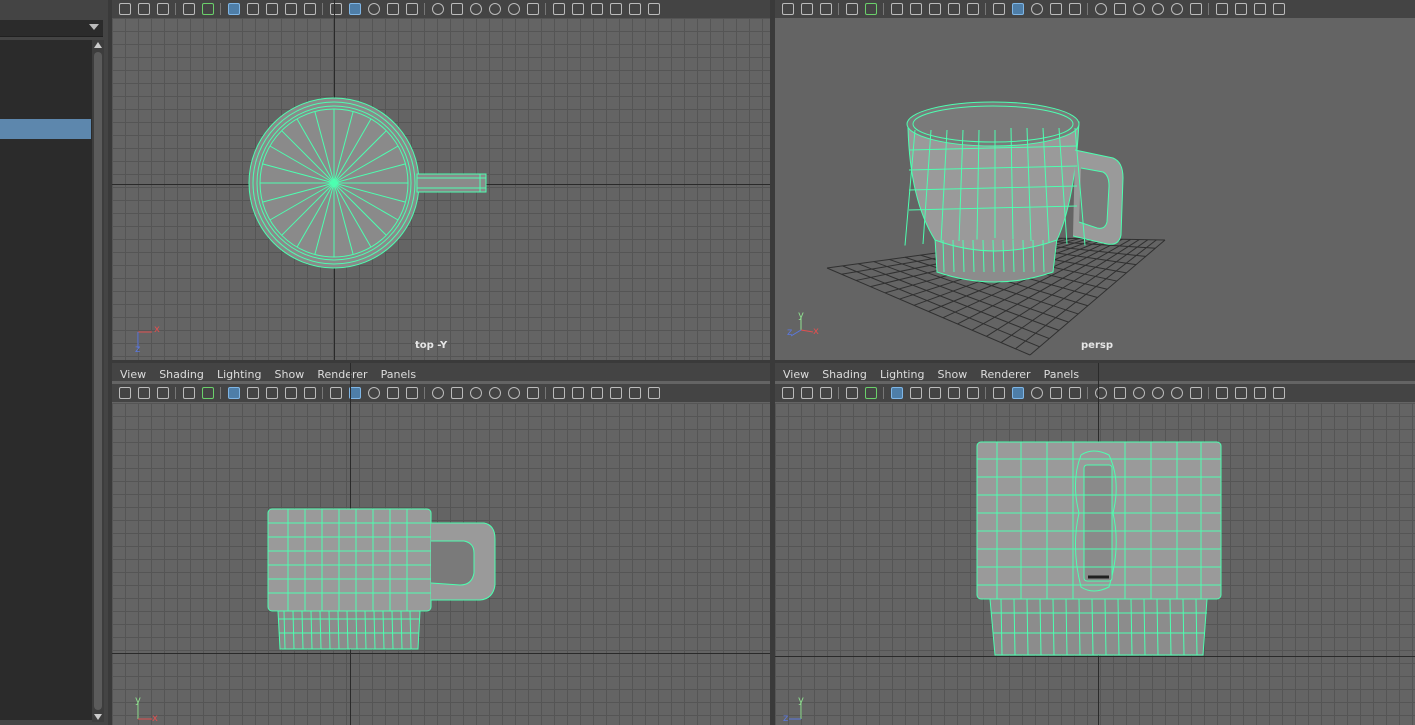 The image size is (1415, 725). What do you see at coordinates (98, 45) in the screenshot?
I see `scroll-up-icon` at bounding box center [98, 45].